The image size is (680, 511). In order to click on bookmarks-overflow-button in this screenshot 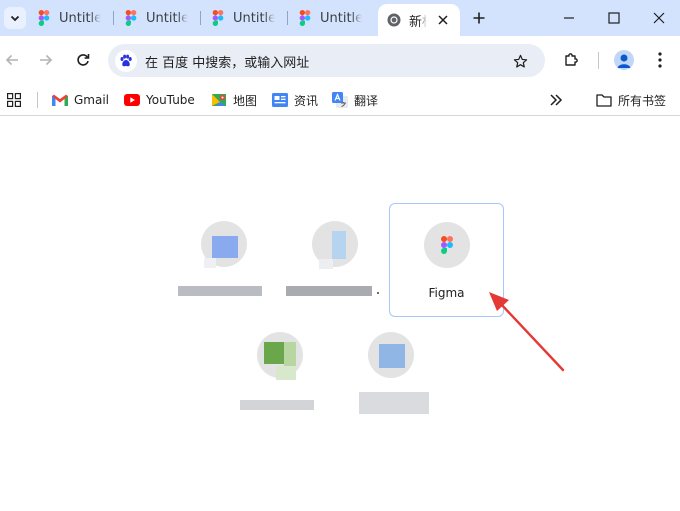, I will do `click(556, 100)`.